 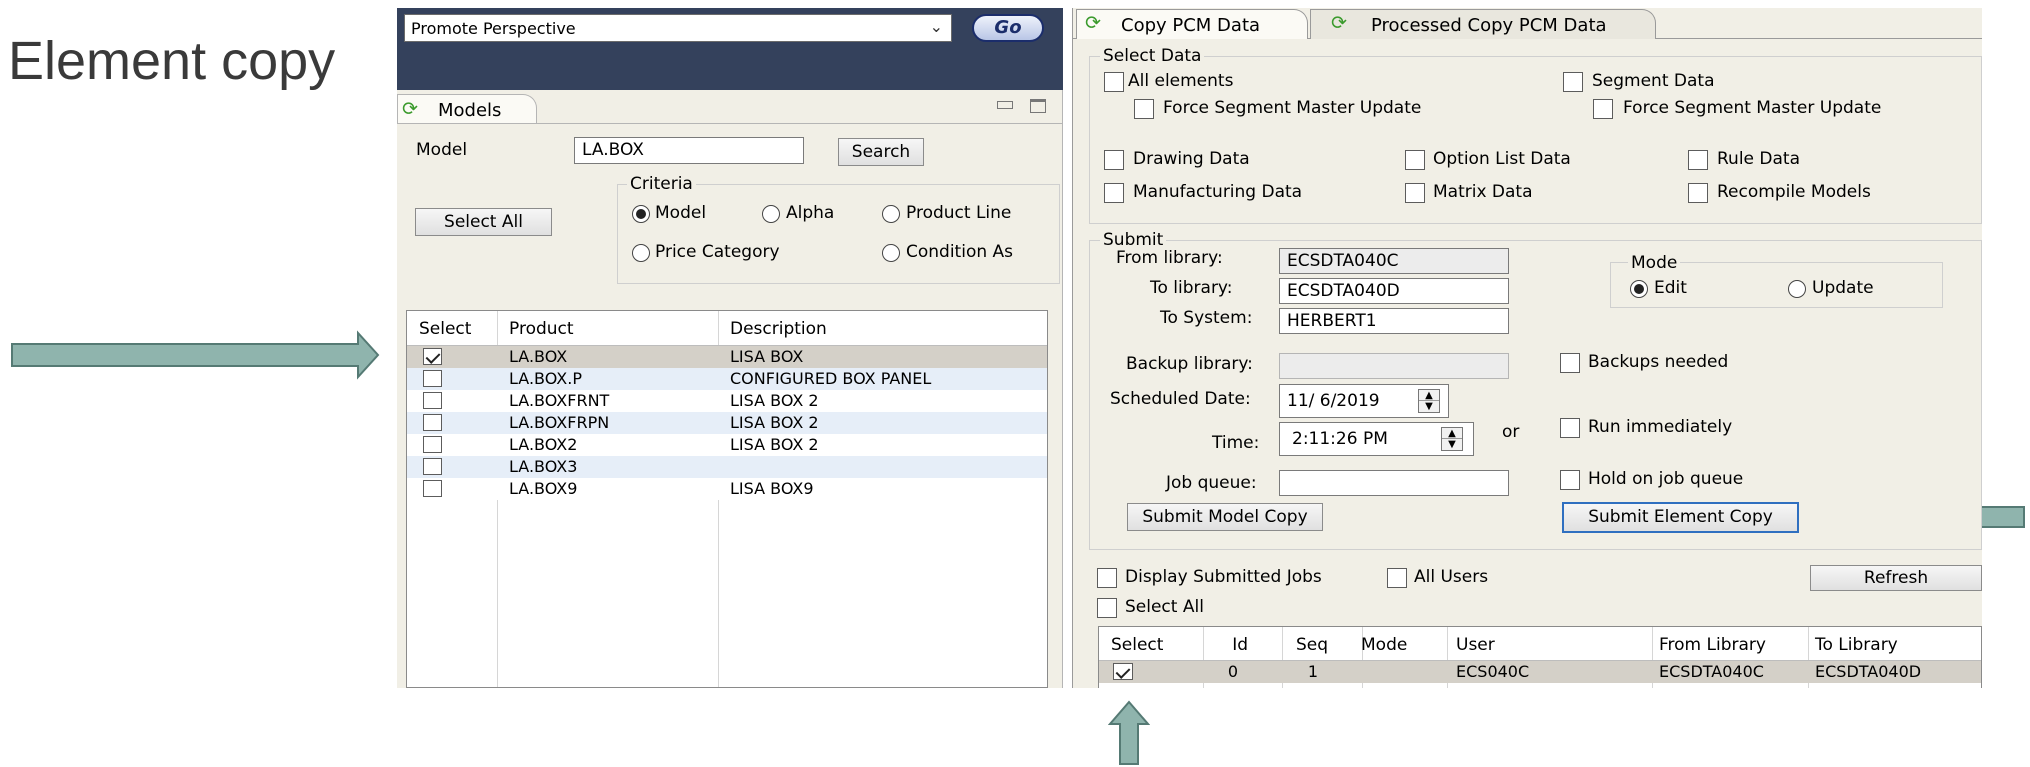 I want to click on force-segment-master-update-2-checkbox, so click(x=1603, y=109).